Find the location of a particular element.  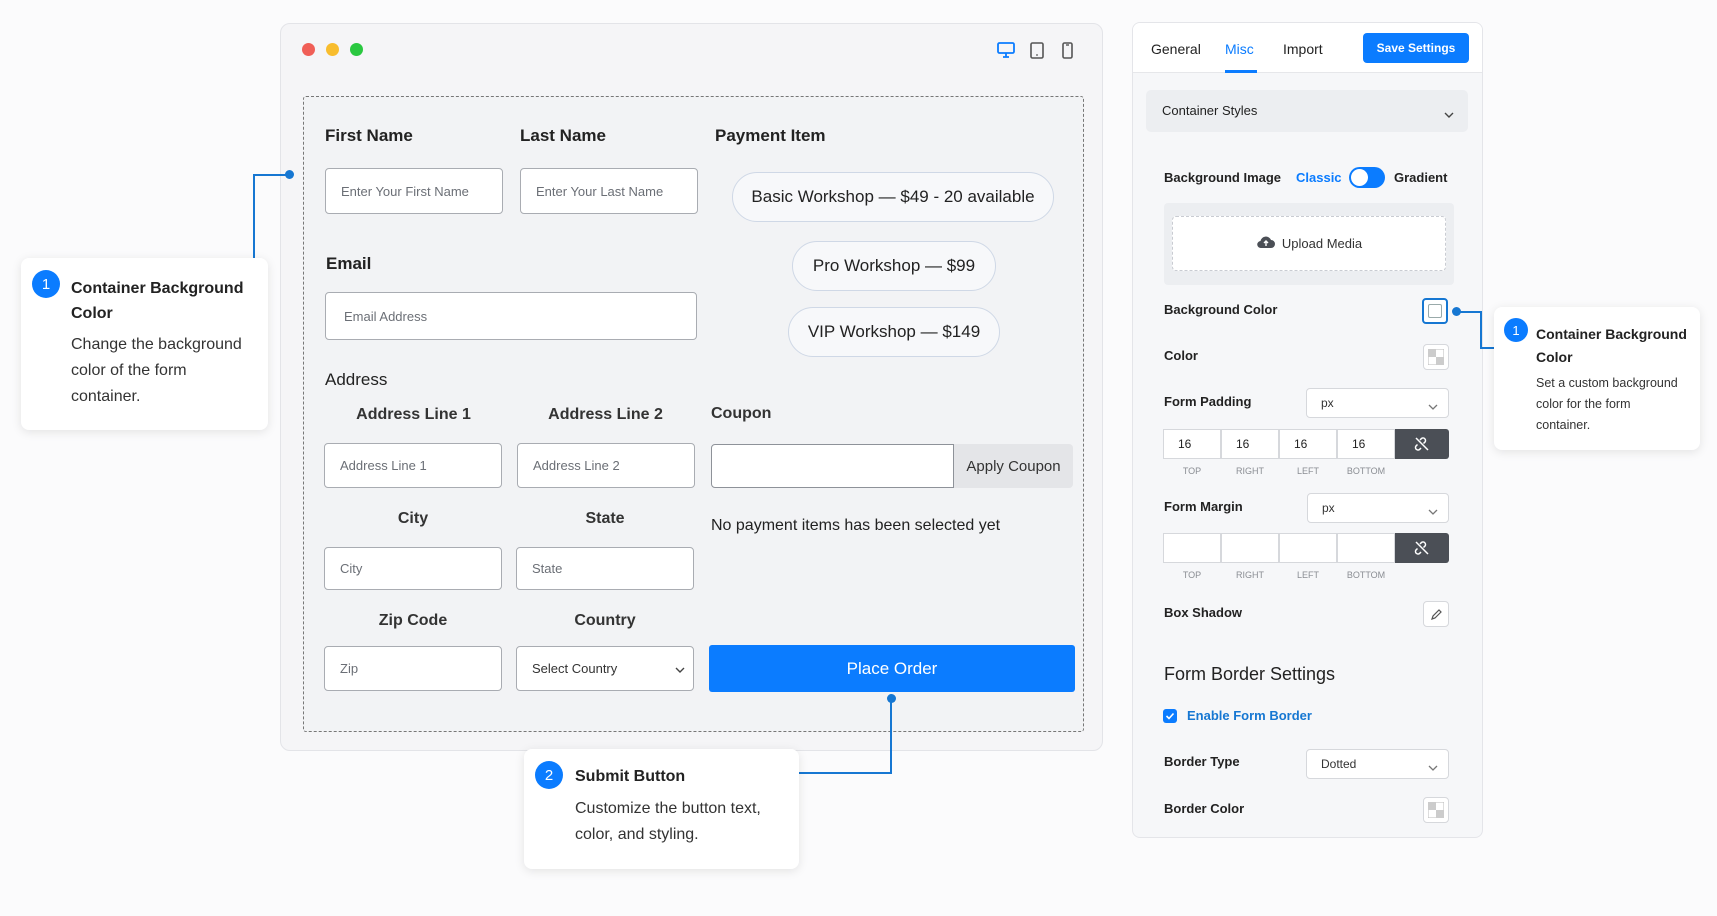

payment-option-vip: VIP Workshop — $149 is located at coordinates (894, 332).